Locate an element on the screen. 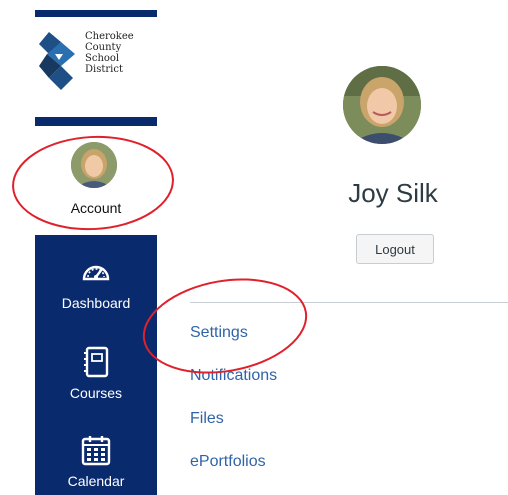 This screenshot has height=495, width=508. district-name: Cherokee County School District is located at coordinates (121, 53).